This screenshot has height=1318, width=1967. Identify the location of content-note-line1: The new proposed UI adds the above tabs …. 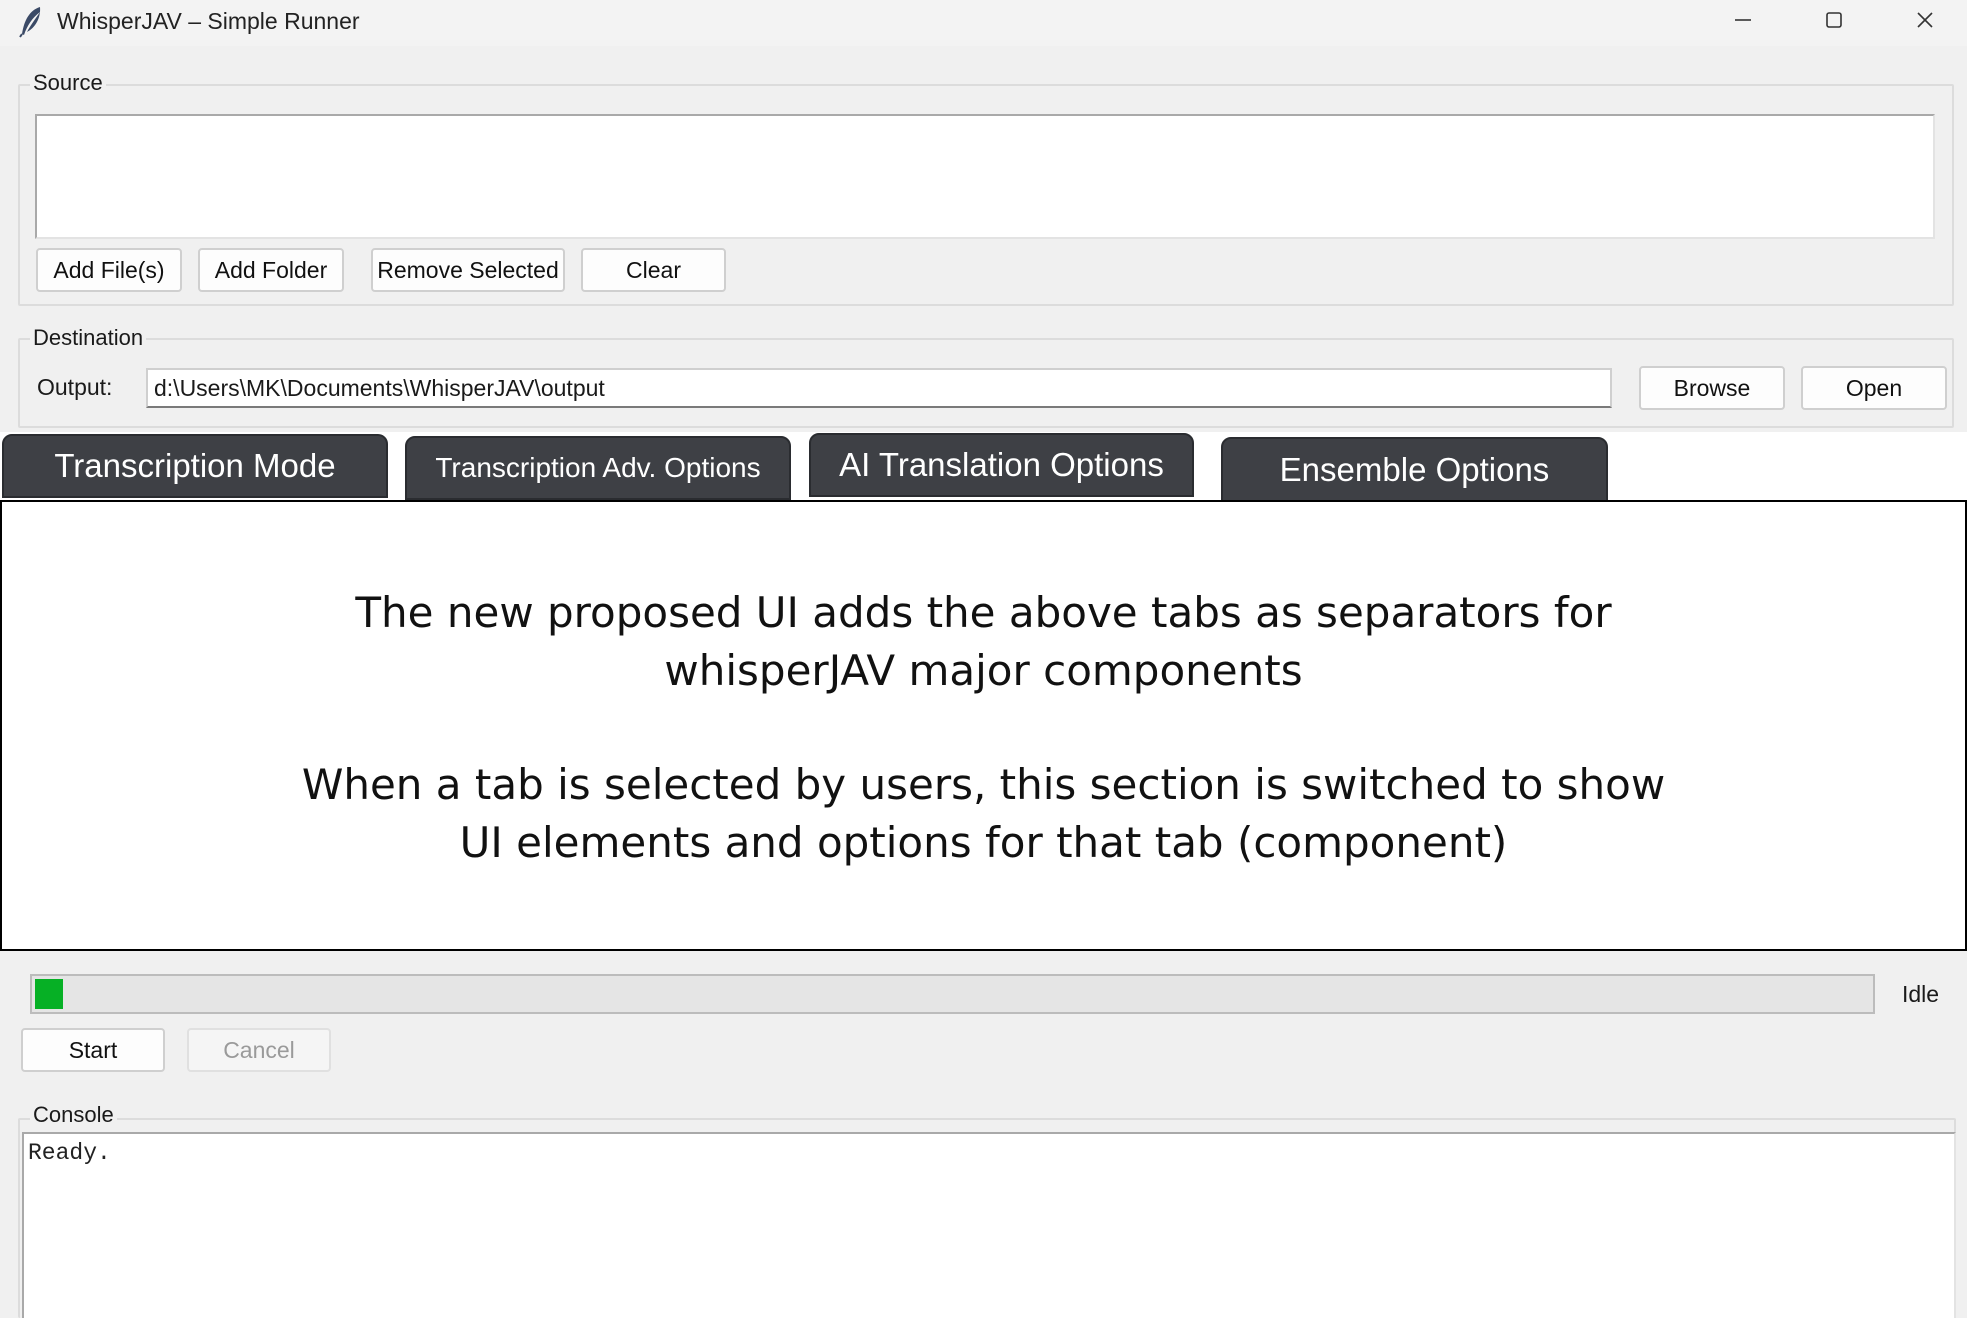
(983, 612).